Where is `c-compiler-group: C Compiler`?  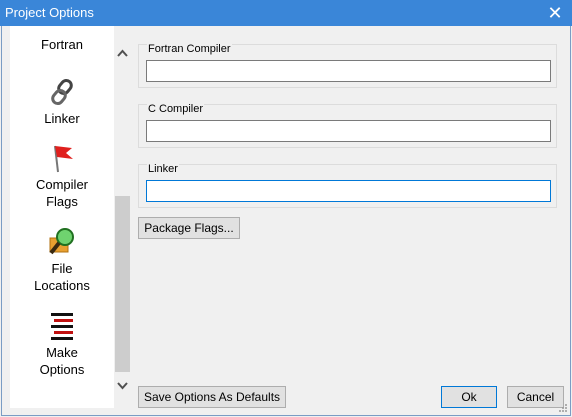
c-compiler-group: C Compiler is located at coordinates (347, 125).